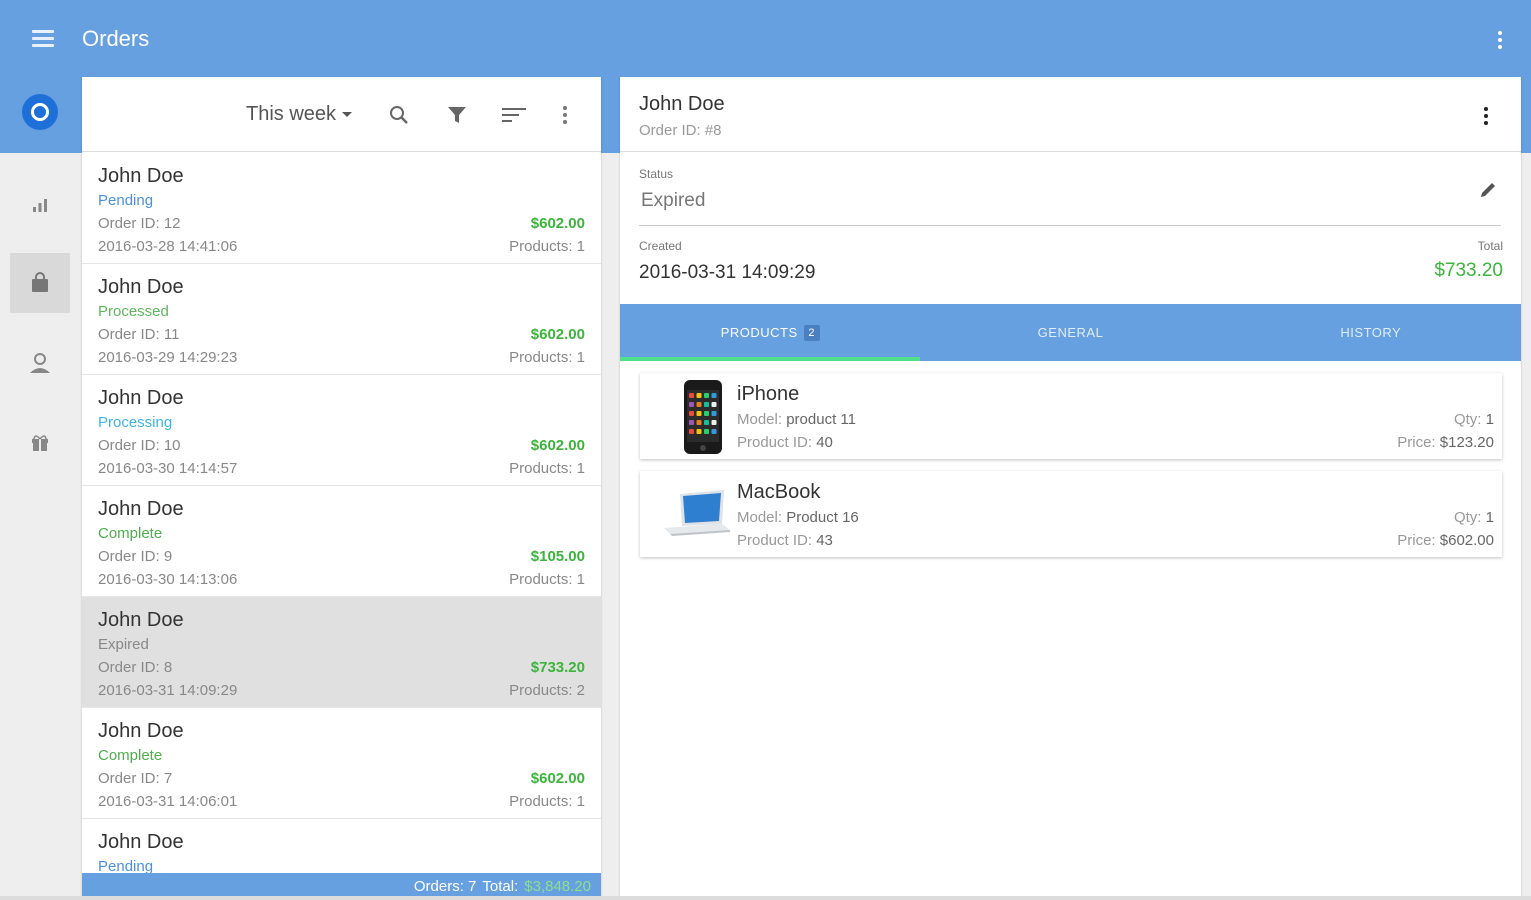  I want to click on order-status: Pending, so click(126, 200).